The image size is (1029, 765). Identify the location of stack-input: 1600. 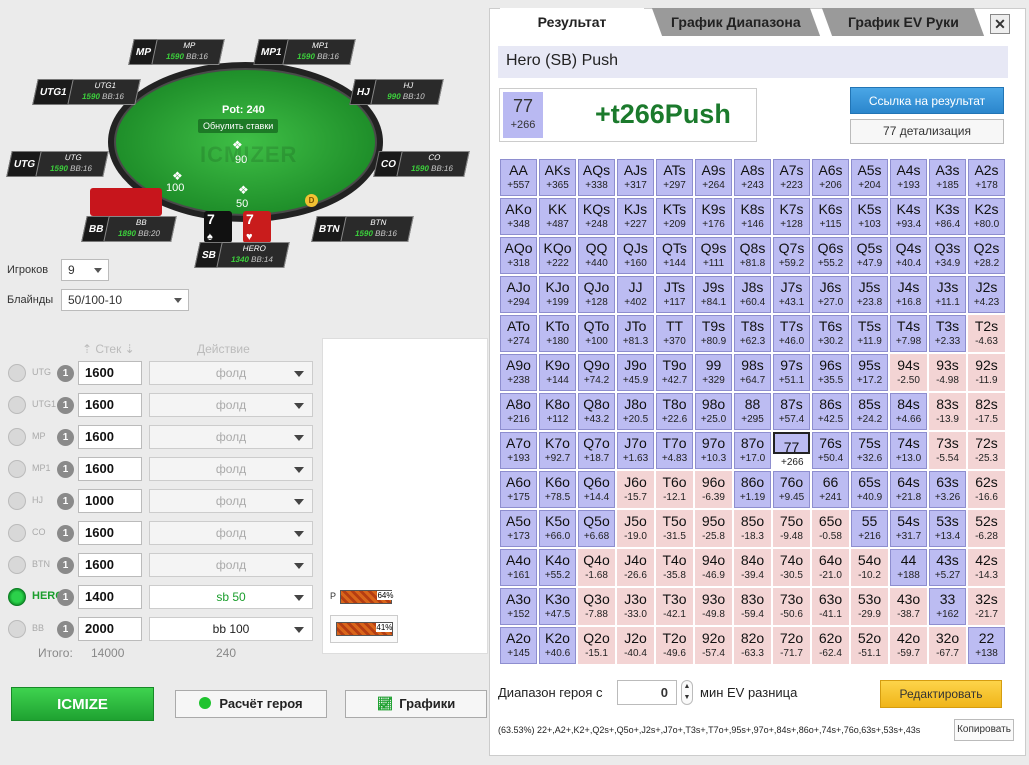
(110, 469).